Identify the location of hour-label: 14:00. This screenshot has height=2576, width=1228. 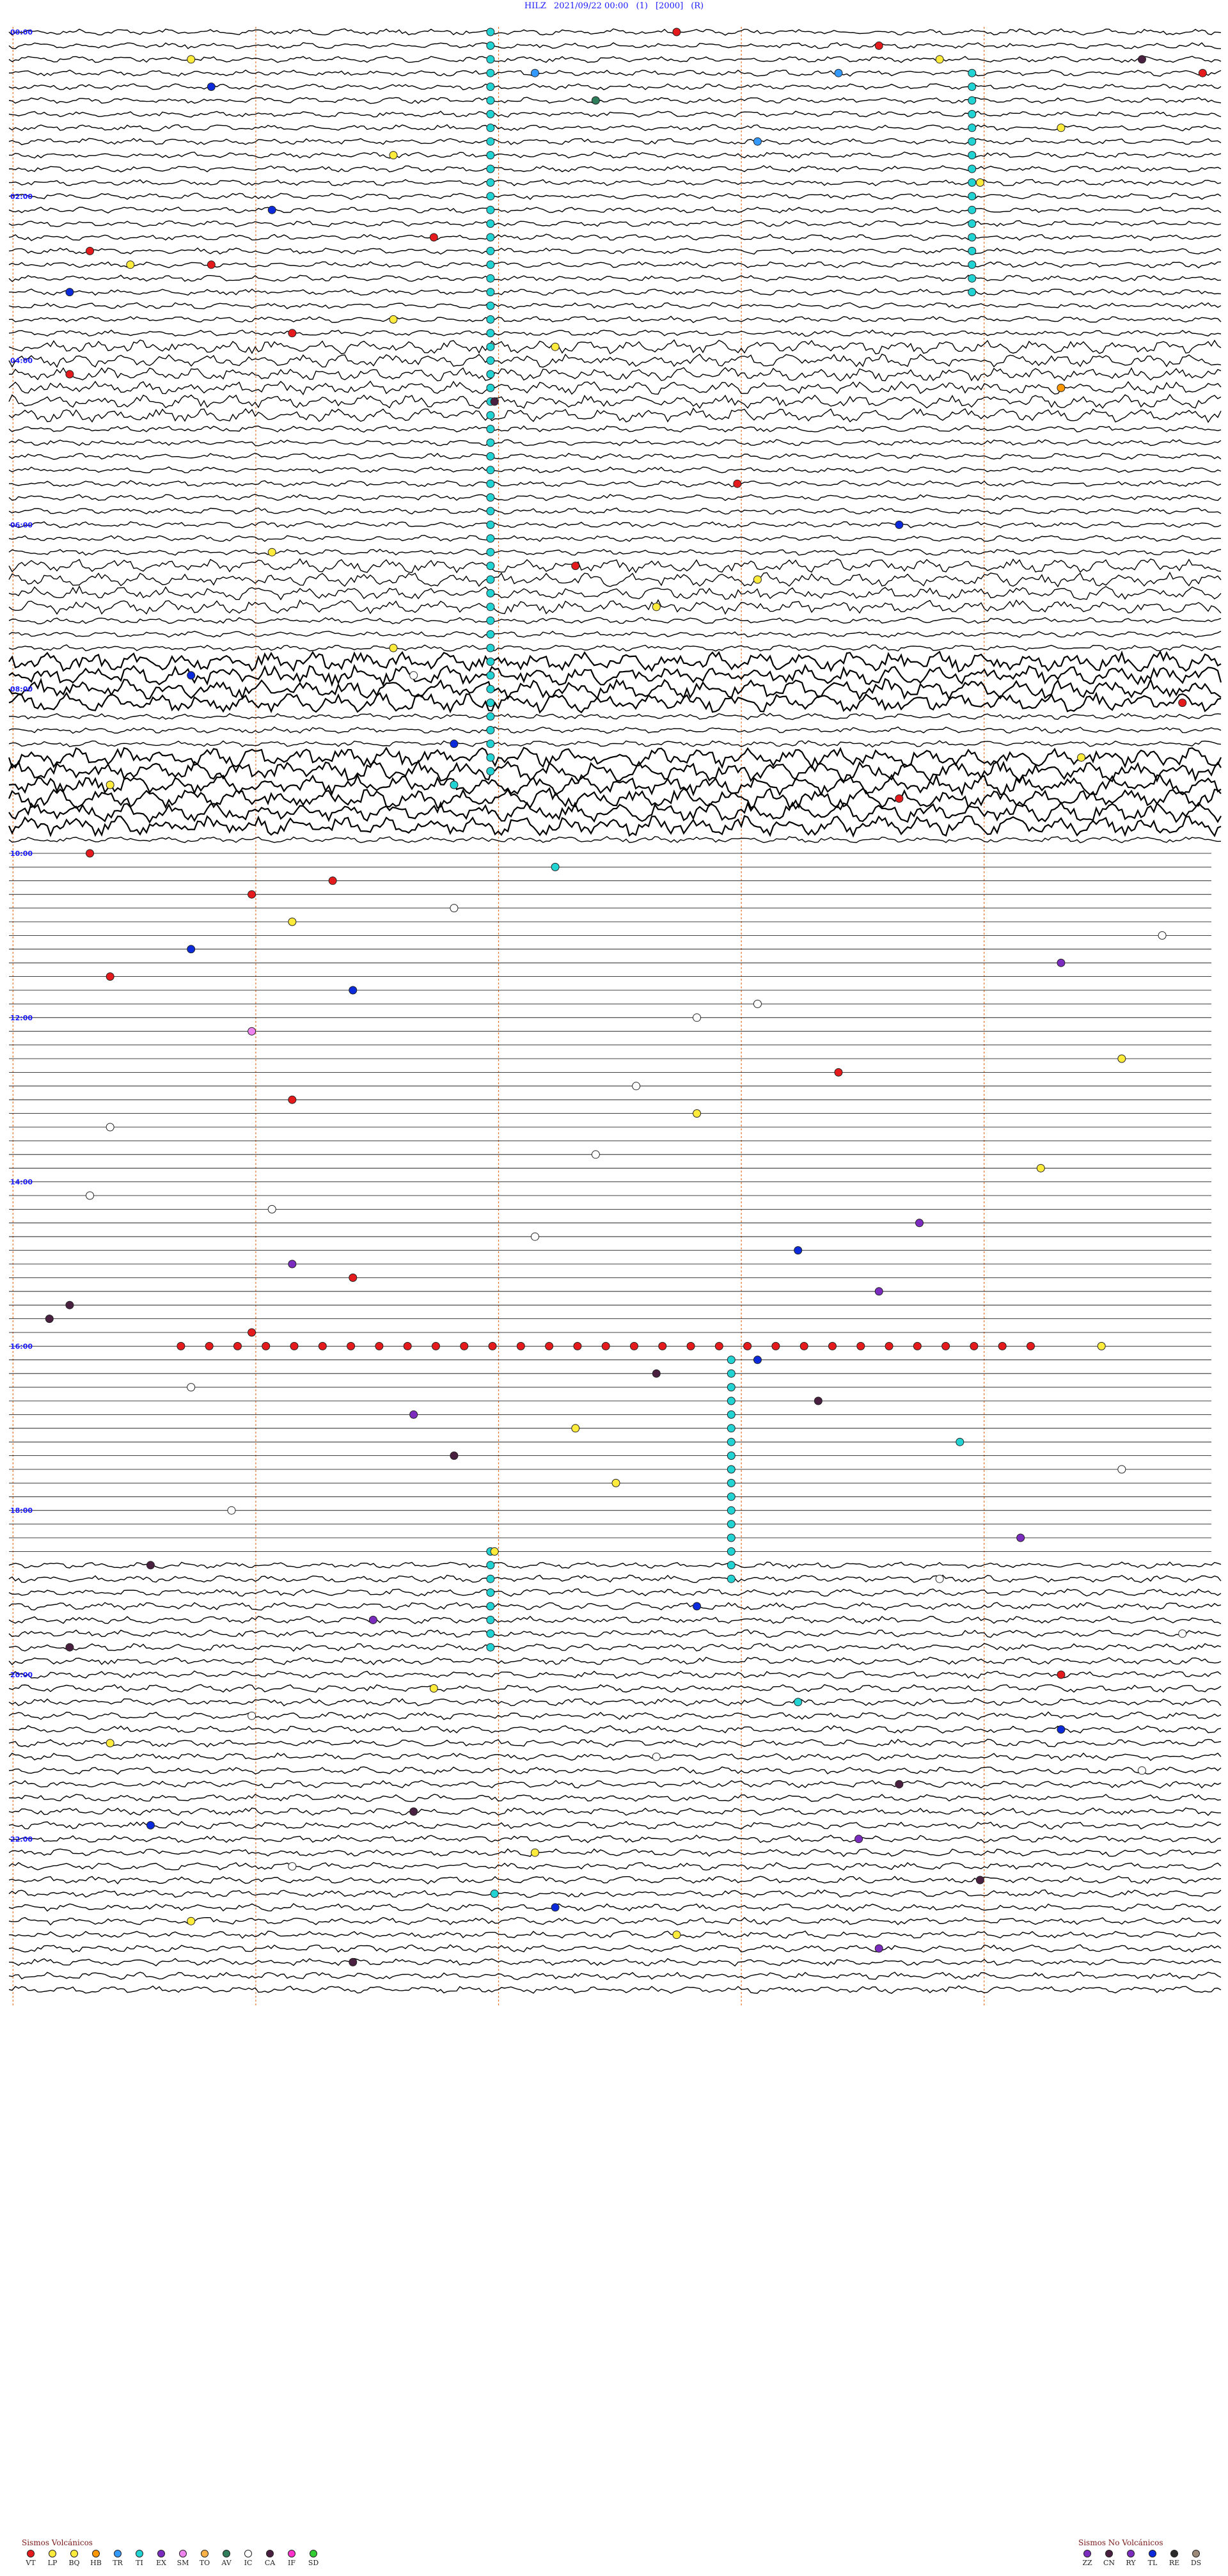
(21, 1182).